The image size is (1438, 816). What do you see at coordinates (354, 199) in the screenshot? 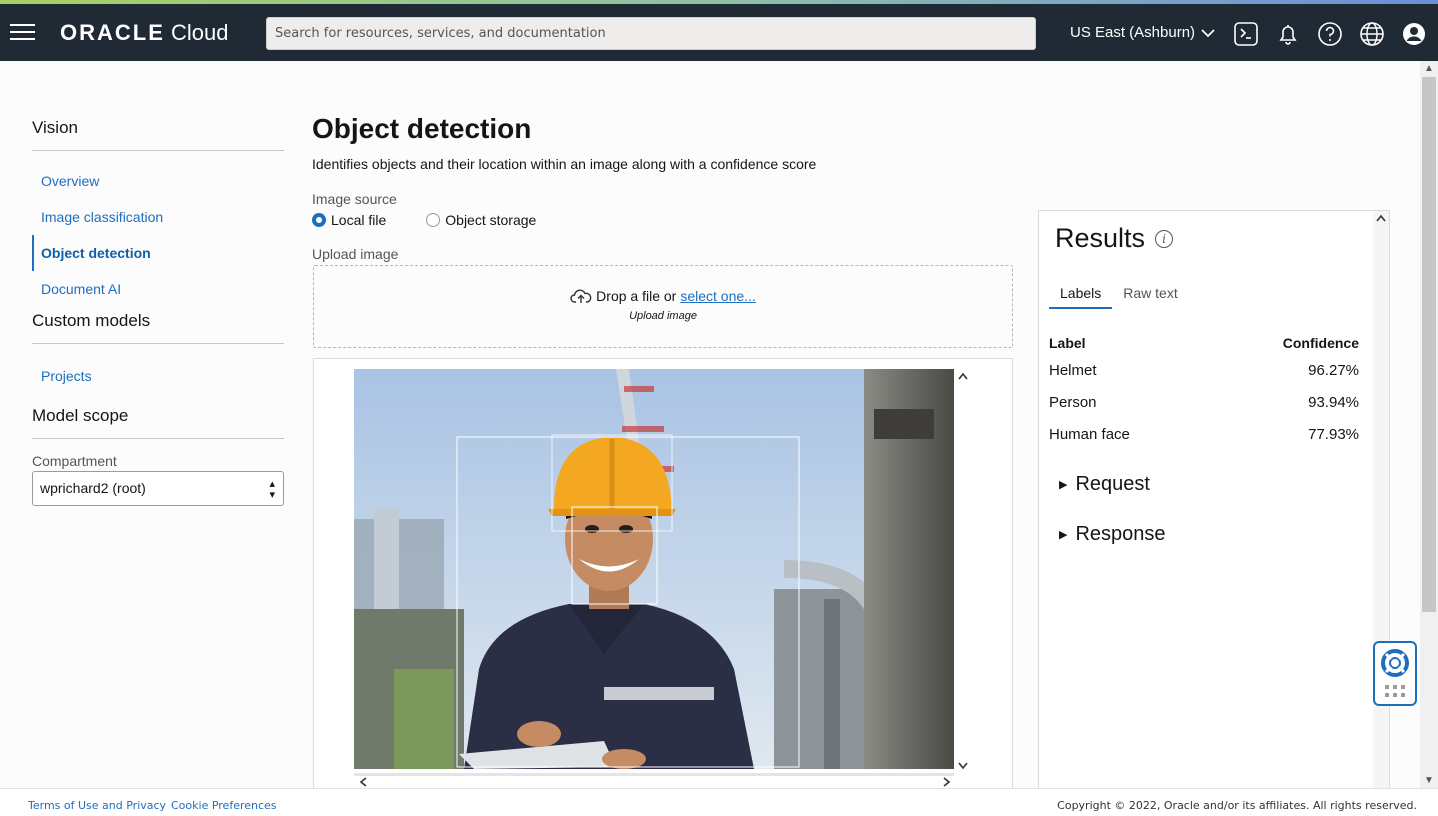
I see `image-source-label: Image source` at bounding box center [354, 199].